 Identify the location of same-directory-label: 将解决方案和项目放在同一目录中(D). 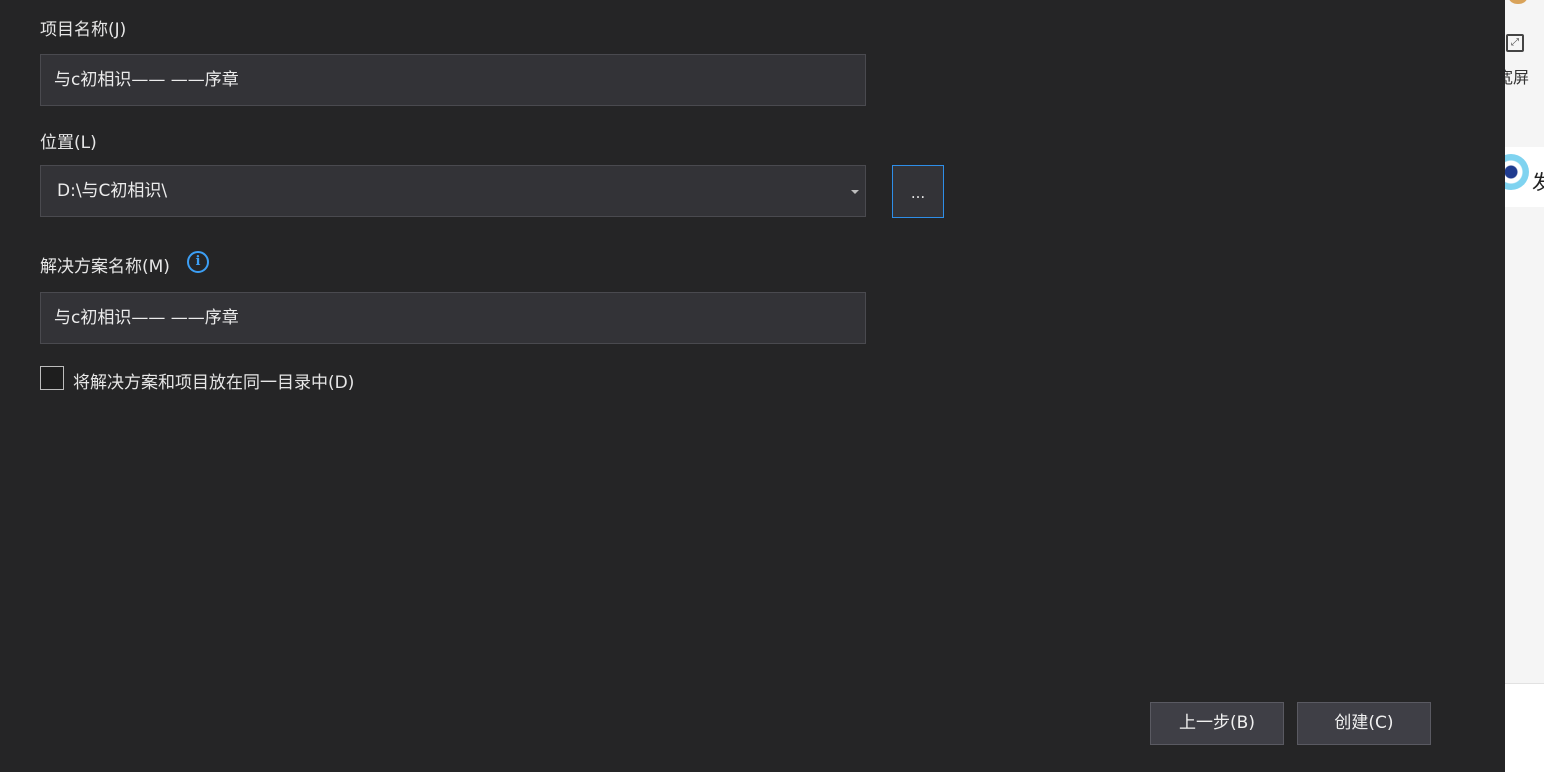
(213, 380).